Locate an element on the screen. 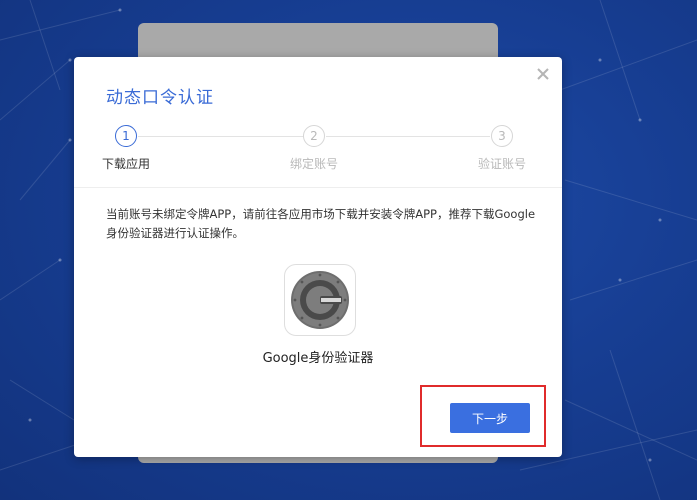  step-indicator: 1 下载应用 2 绑定账号 3 验证账号 is located at coordinates (318, 155).